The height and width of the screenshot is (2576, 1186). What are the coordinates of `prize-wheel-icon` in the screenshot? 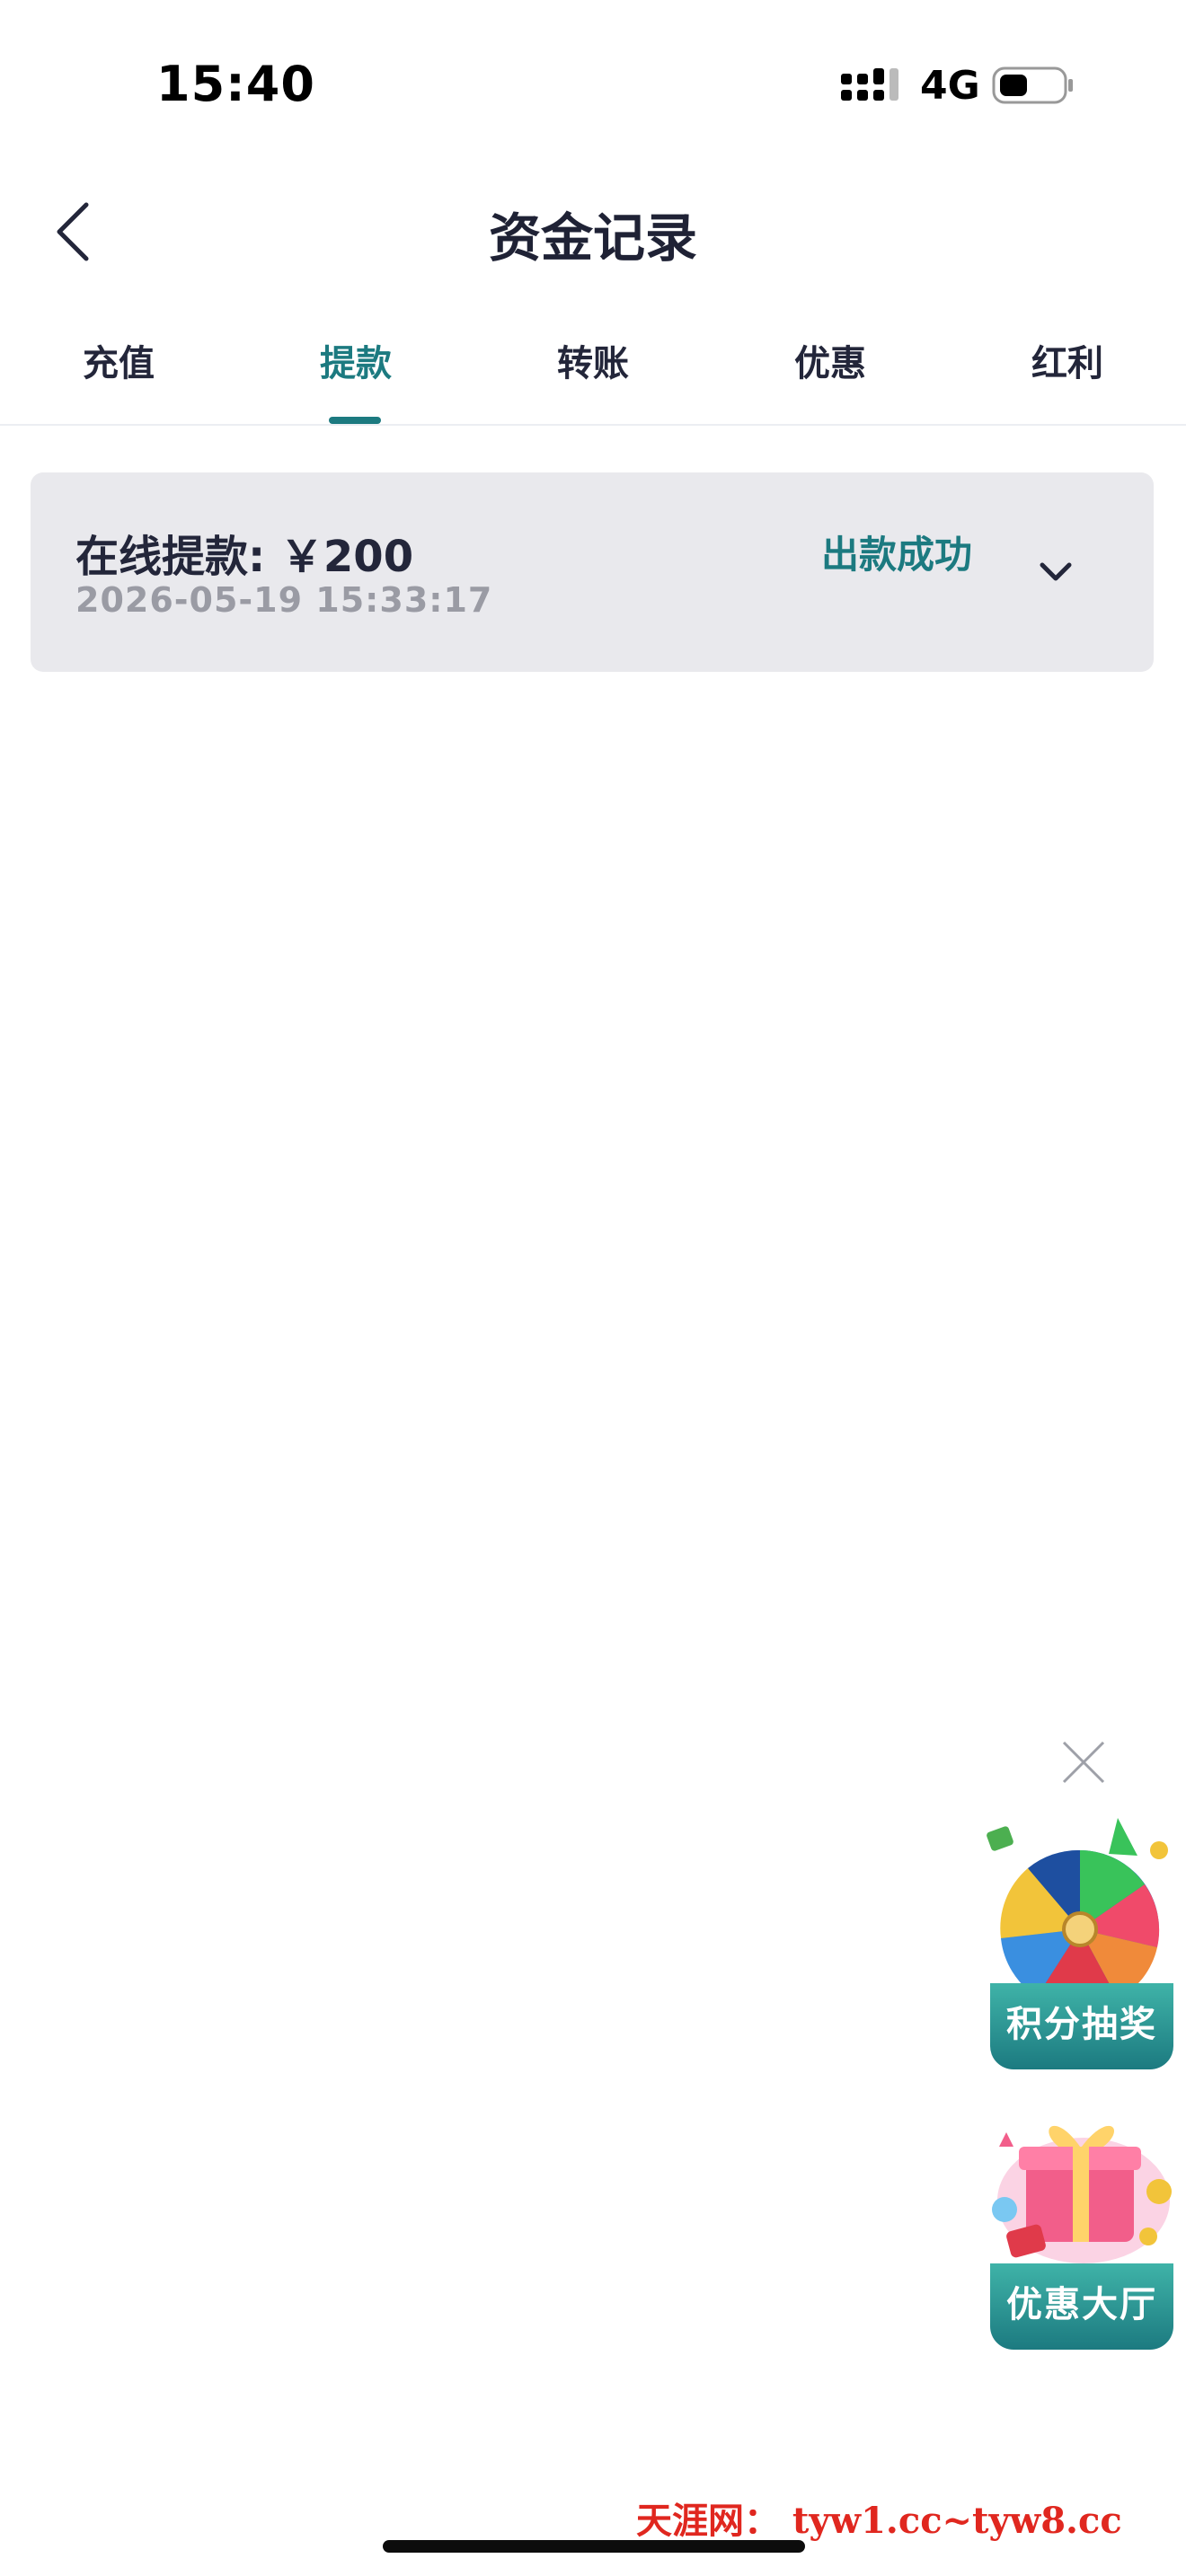 It's located at (1077, 1909).